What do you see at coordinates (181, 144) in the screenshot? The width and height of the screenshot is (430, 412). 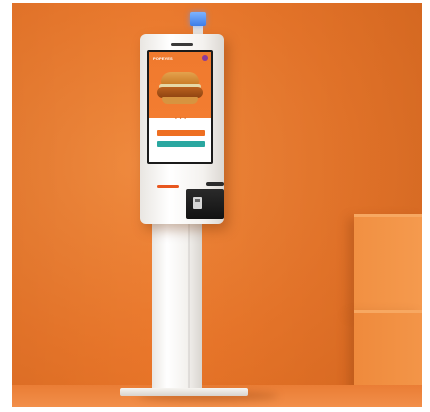 I see `screen-secondary-button` at bounding box center [181, 144].